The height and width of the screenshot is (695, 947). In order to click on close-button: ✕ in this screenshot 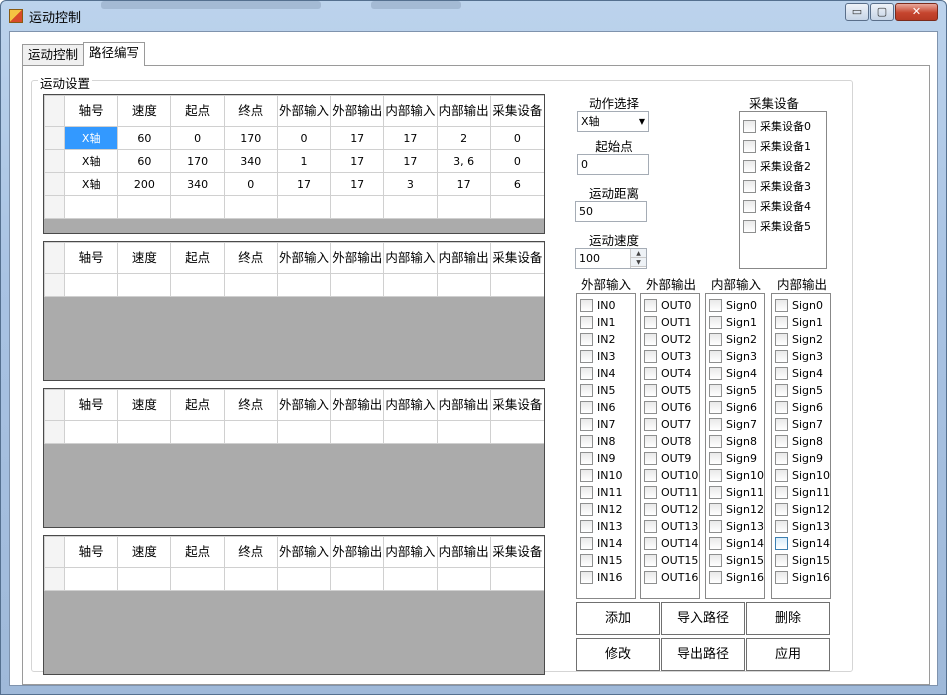, I will do `click(916, 12)`.